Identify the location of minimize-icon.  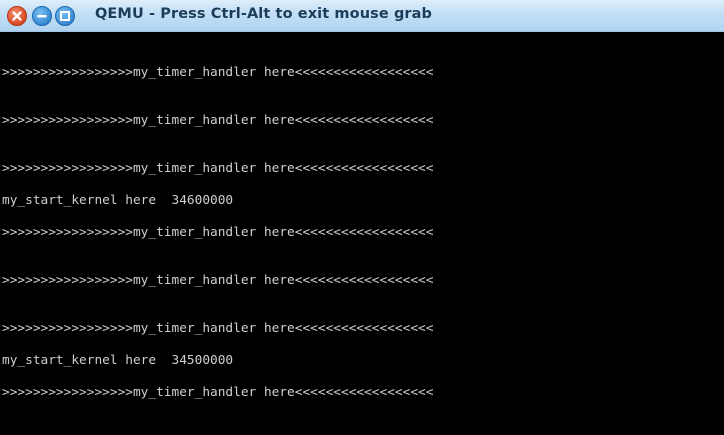
(42, 16).